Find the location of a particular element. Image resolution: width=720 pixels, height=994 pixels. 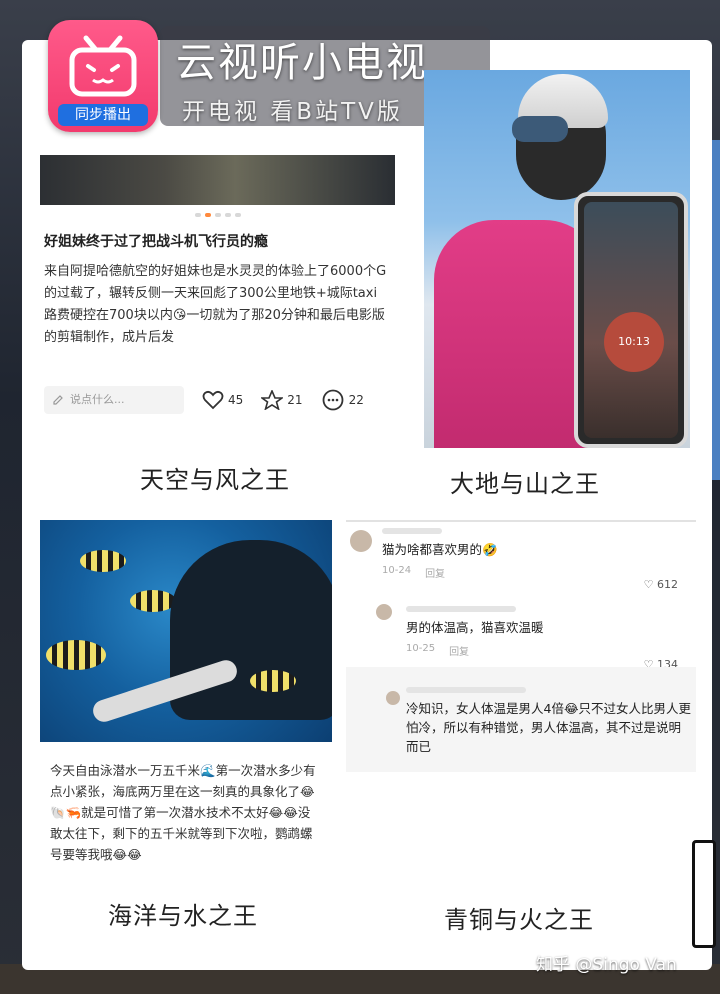

like-button: 45 is located at coordinates (222, 400).